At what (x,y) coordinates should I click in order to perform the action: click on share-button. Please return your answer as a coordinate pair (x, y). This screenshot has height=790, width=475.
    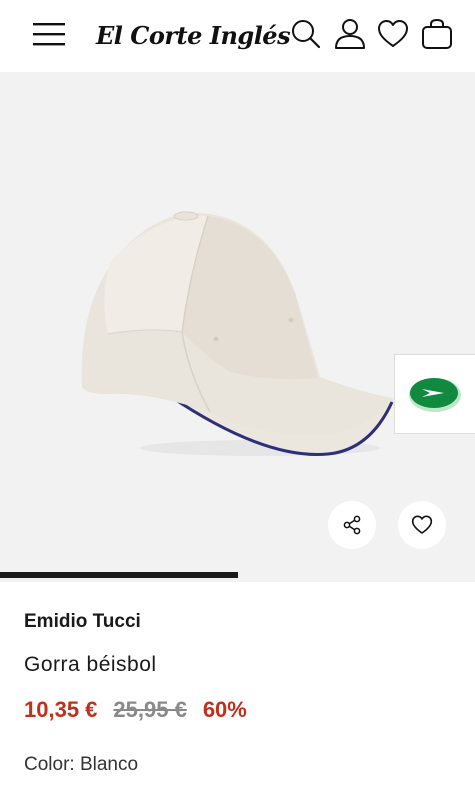
    Looking at the image, I should click on (352, 525).